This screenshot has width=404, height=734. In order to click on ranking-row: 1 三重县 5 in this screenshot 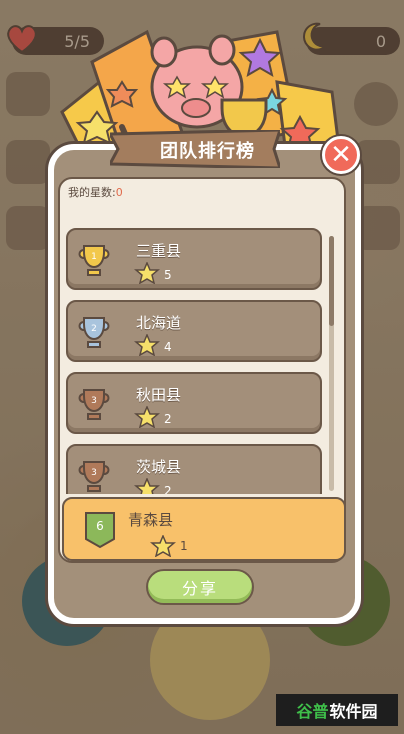, I will do `click(194, 259)`.